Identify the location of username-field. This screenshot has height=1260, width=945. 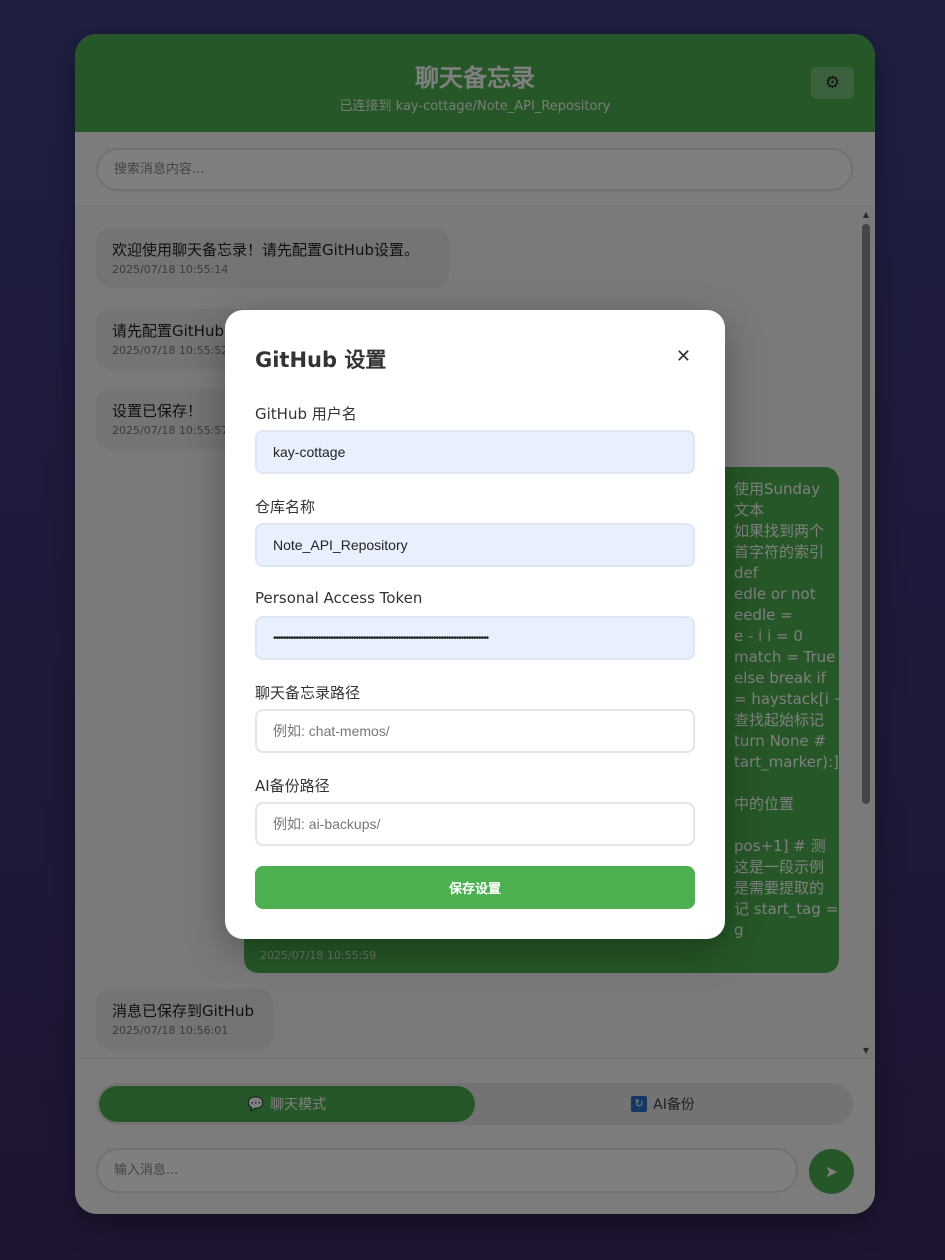
(475, 452).